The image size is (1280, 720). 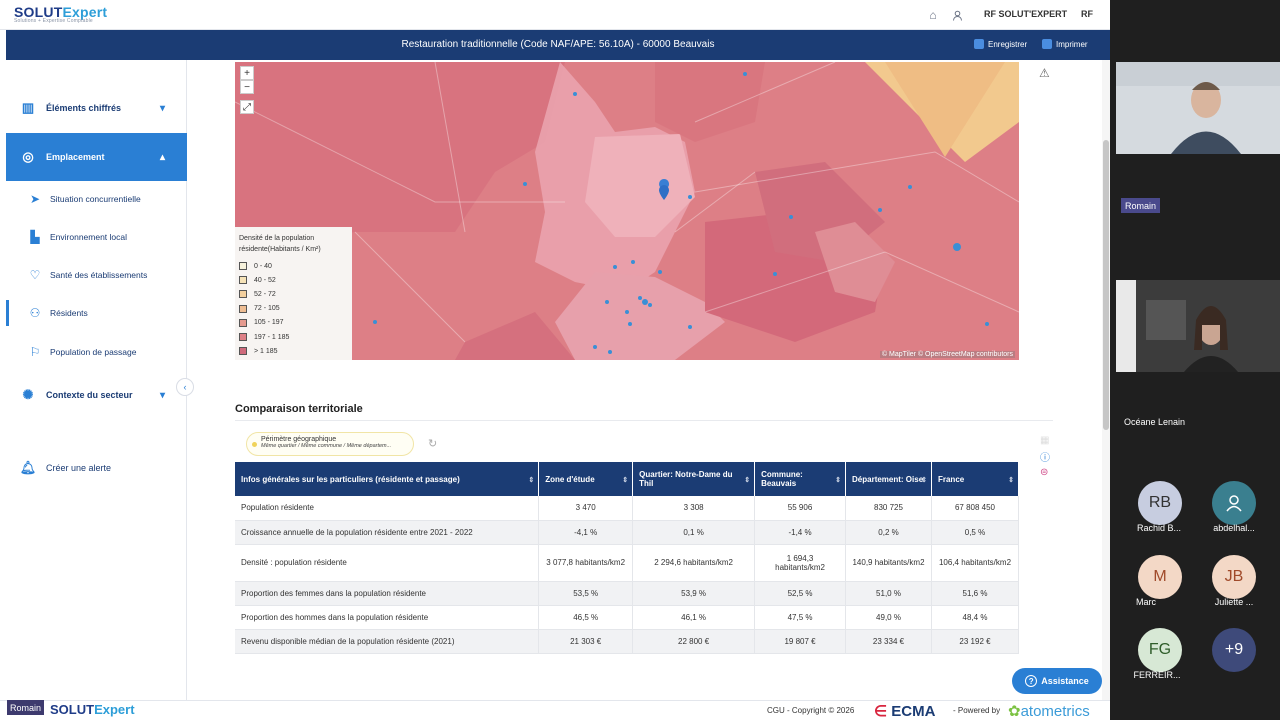 What do you see at coordinates (810, 710) in the screenshot?
I see `cgu-link: CGU - Copyright © 2026` at bounding box center [810, 710].